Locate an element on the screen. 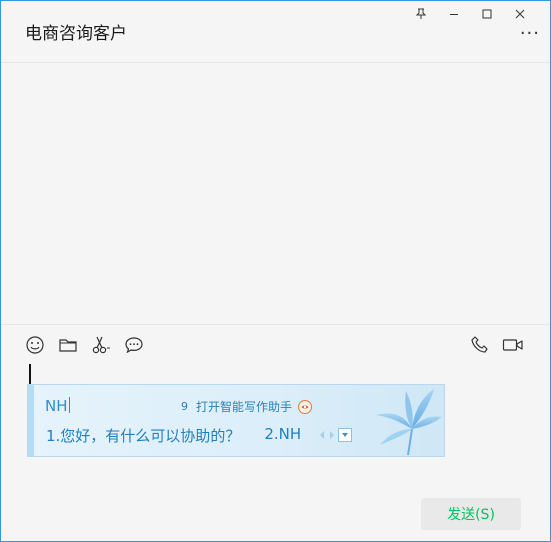 This screenshot has width=551, height=542. text-cursor is located at coordinates (30, 374).